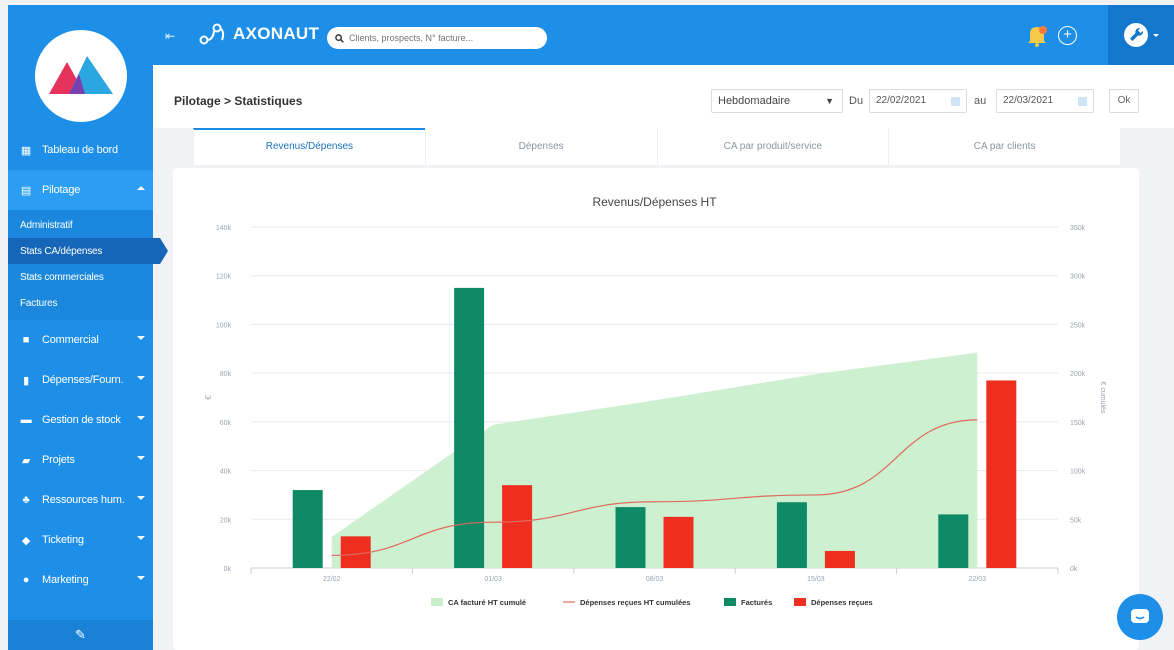 The height and width of the screenshot is (650, 1174). I want to click on brand-logo-icon, so click(212, 34).